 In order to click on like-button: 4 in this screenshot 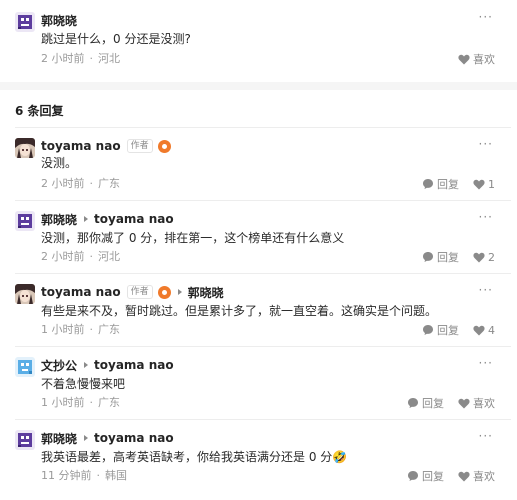, I will do `click(484, 330)`.